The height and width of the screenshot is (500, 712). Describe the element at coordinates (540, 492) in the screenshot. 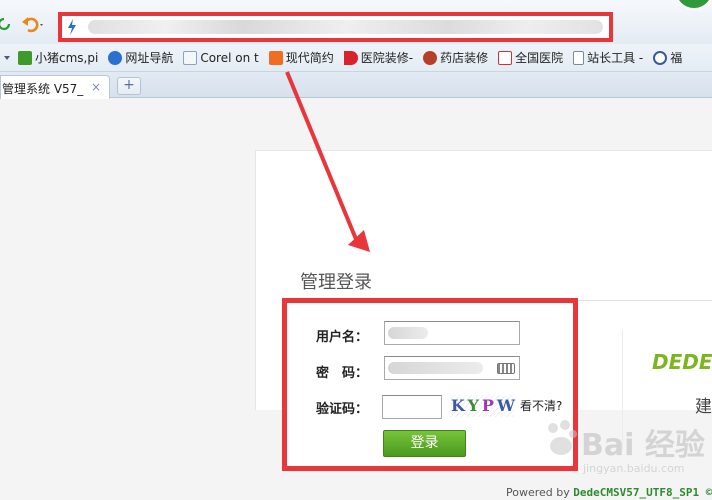

I see `powered-prefix: Powered by` at that location.